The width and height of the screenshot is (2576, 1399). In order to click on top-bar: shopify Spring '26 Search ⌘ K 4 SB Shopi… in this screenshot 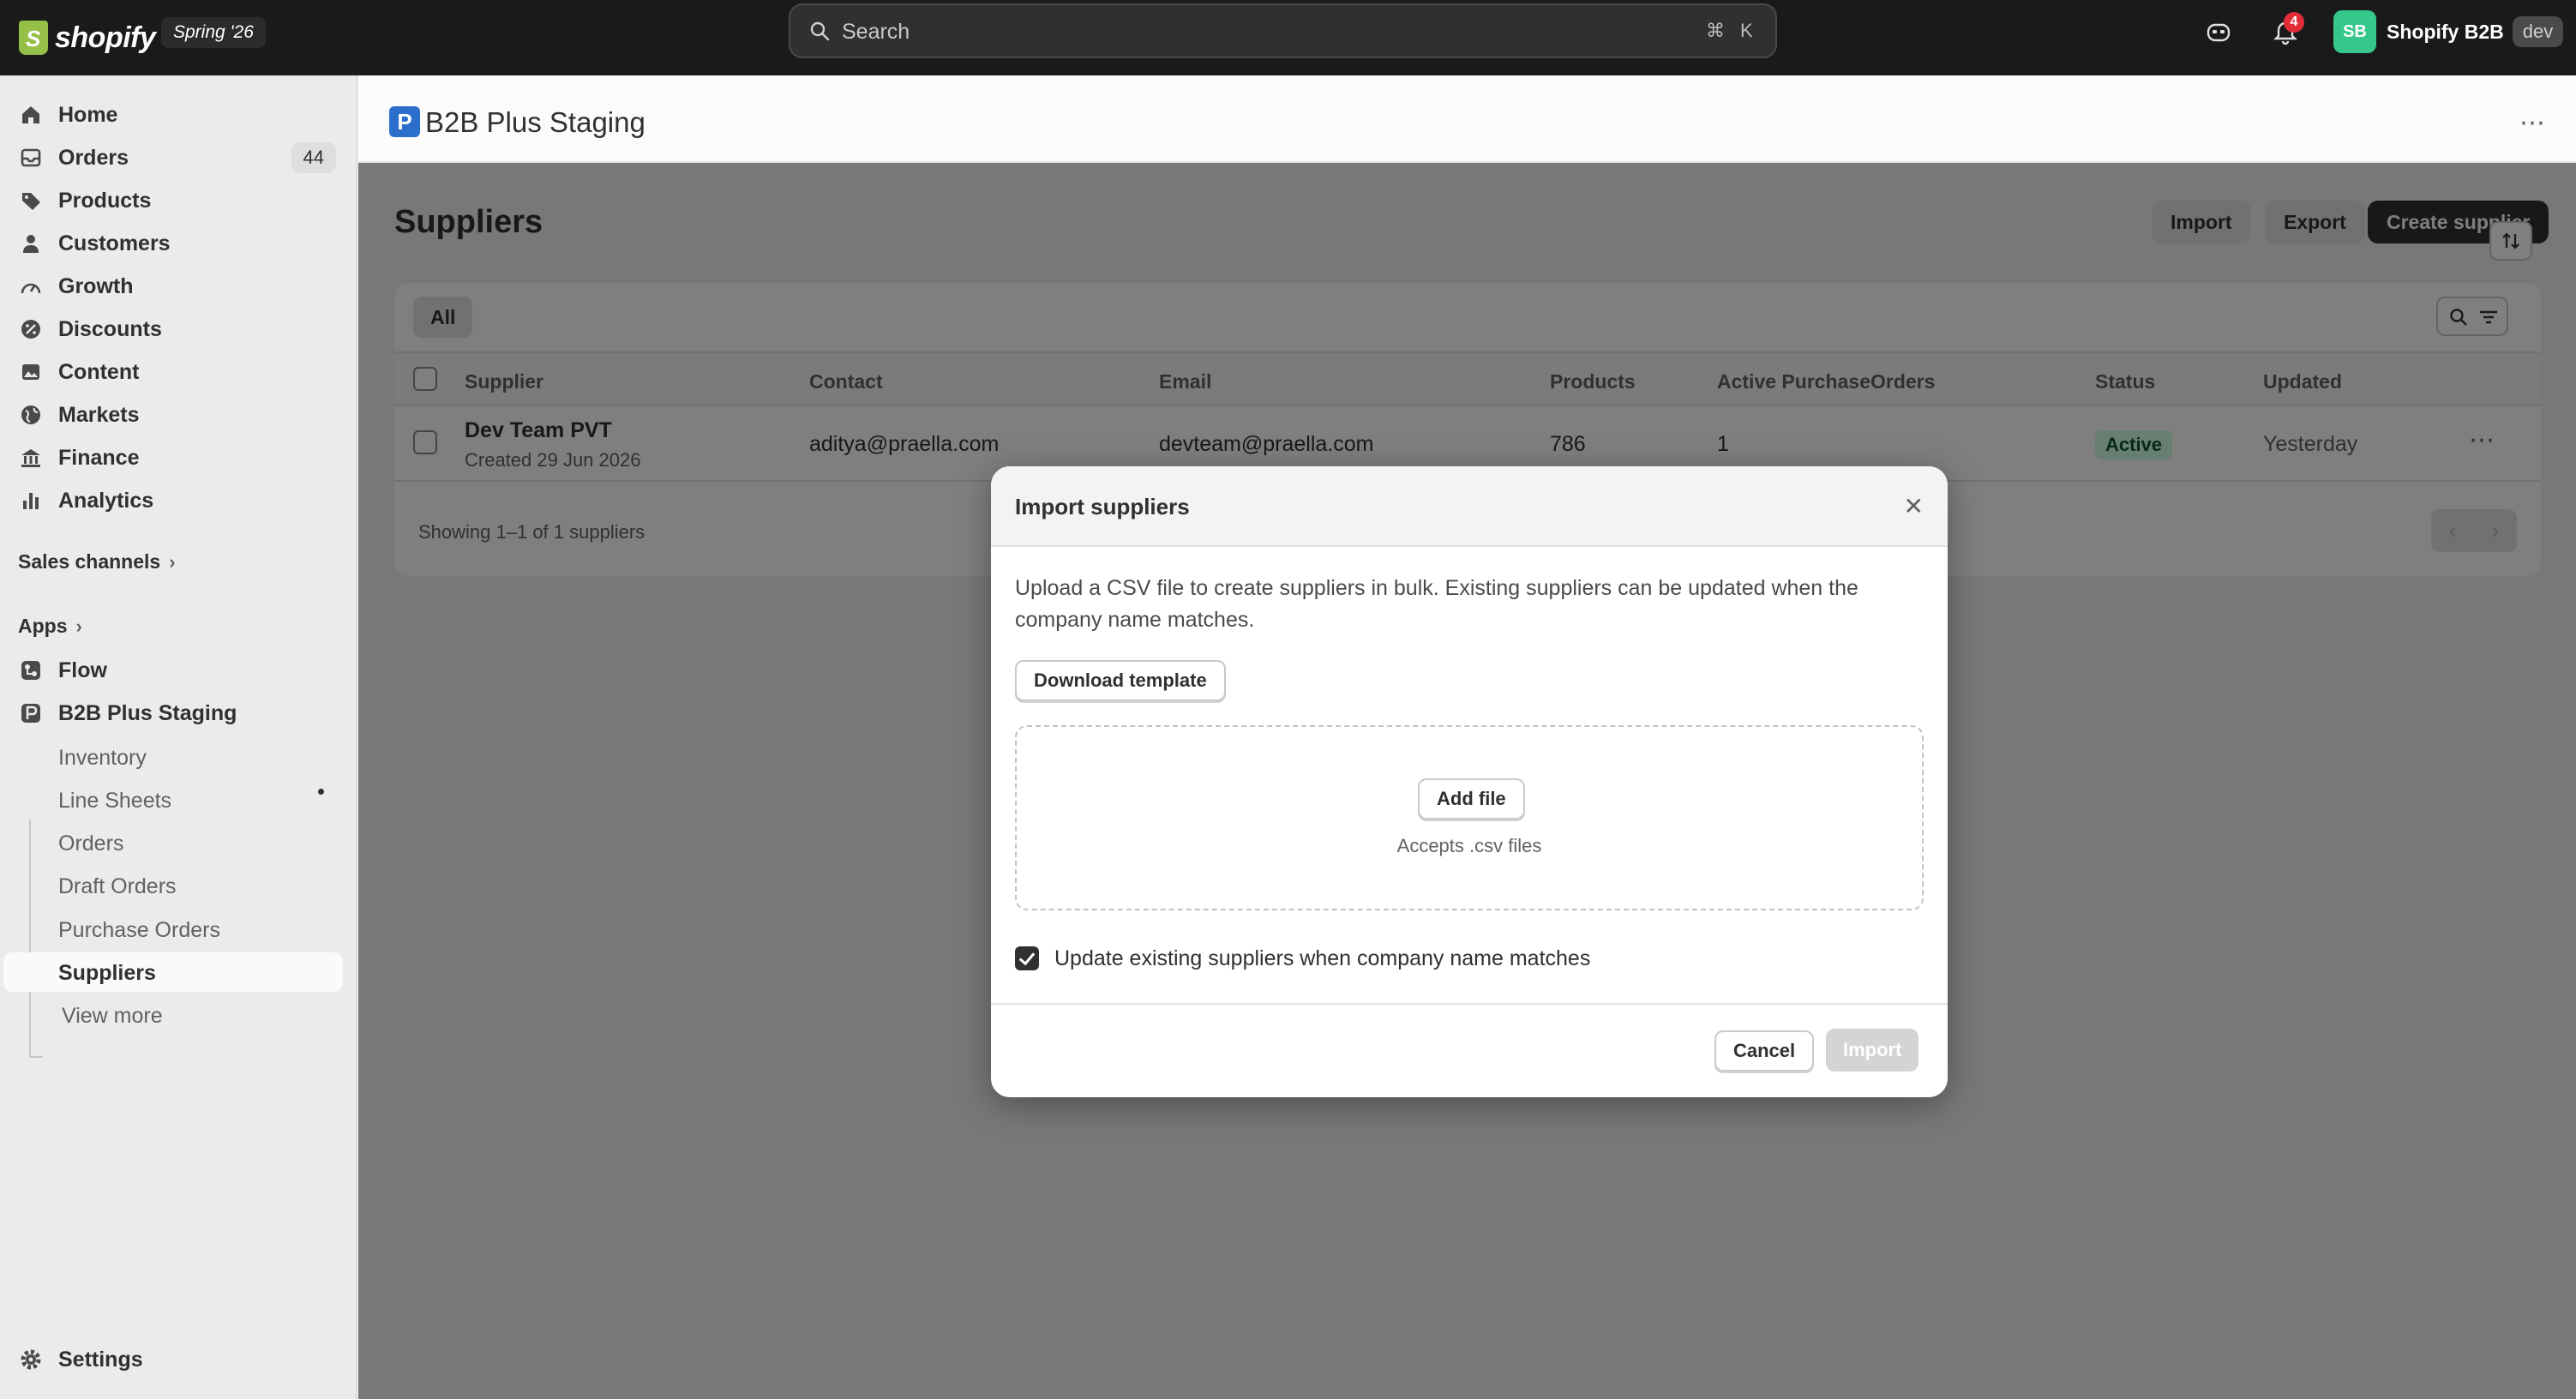, I will do `click(1288, 37)`.